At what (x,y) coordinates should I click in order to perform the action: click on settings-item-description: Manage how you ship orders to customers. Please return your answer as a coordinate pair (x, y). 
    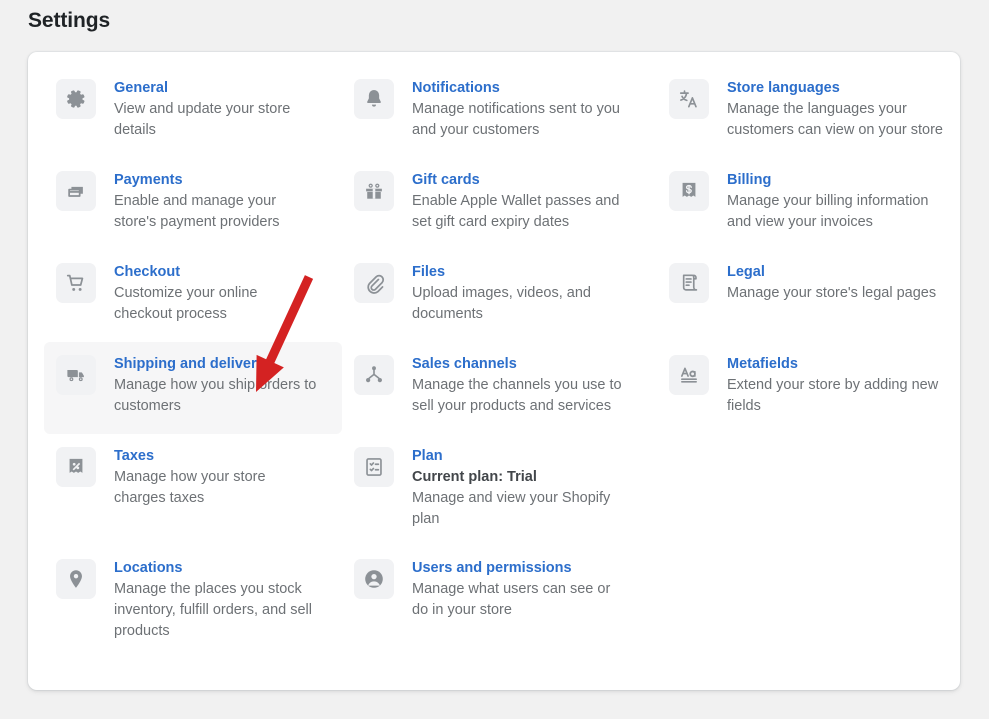
    Looking at the image, I should click on (215, 395).